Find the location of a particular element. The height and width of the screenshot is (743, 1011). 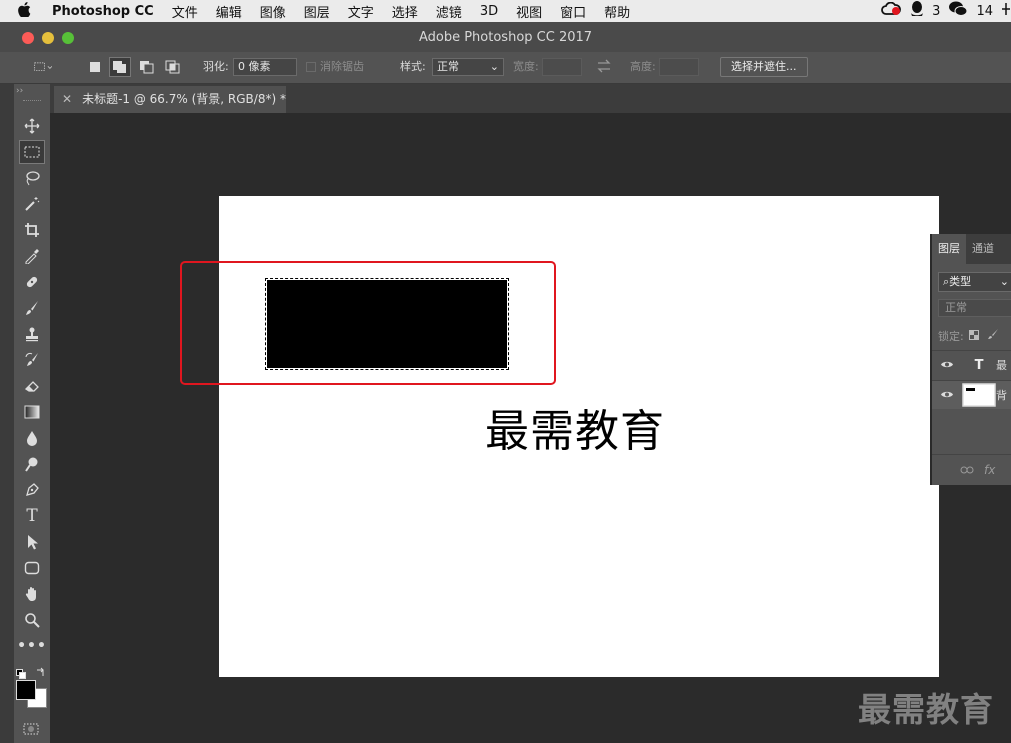

watermark-text: 最需教育 is located at coordinates (926, 709).